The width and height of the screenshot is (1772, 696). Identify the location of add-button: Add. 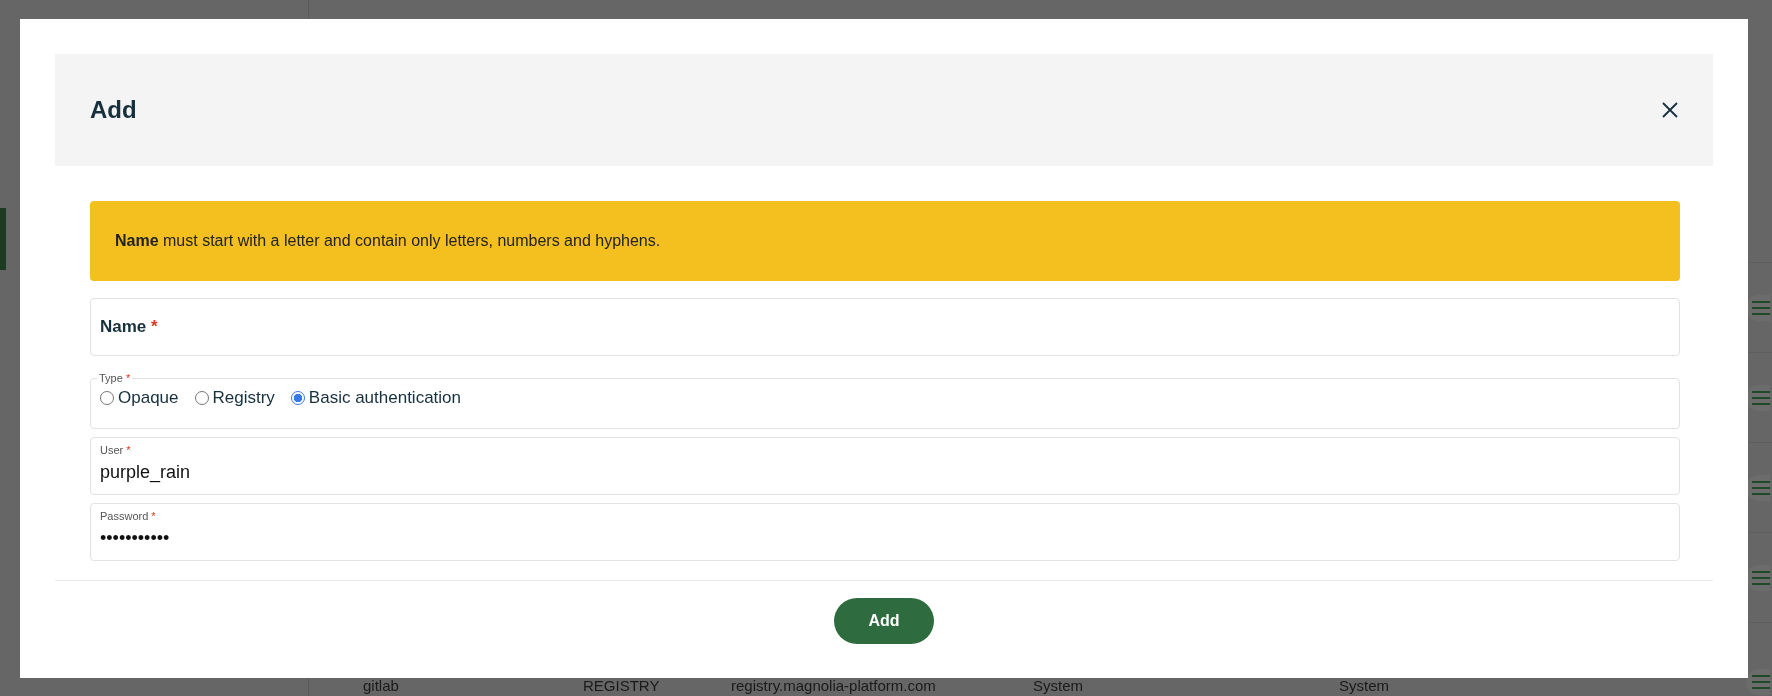
(884, 621).